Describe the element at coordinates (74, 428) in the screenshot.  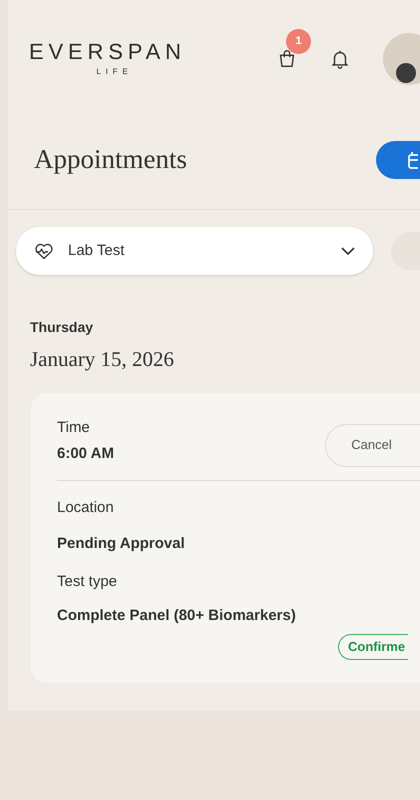
I see `time-label: Time` at that location.